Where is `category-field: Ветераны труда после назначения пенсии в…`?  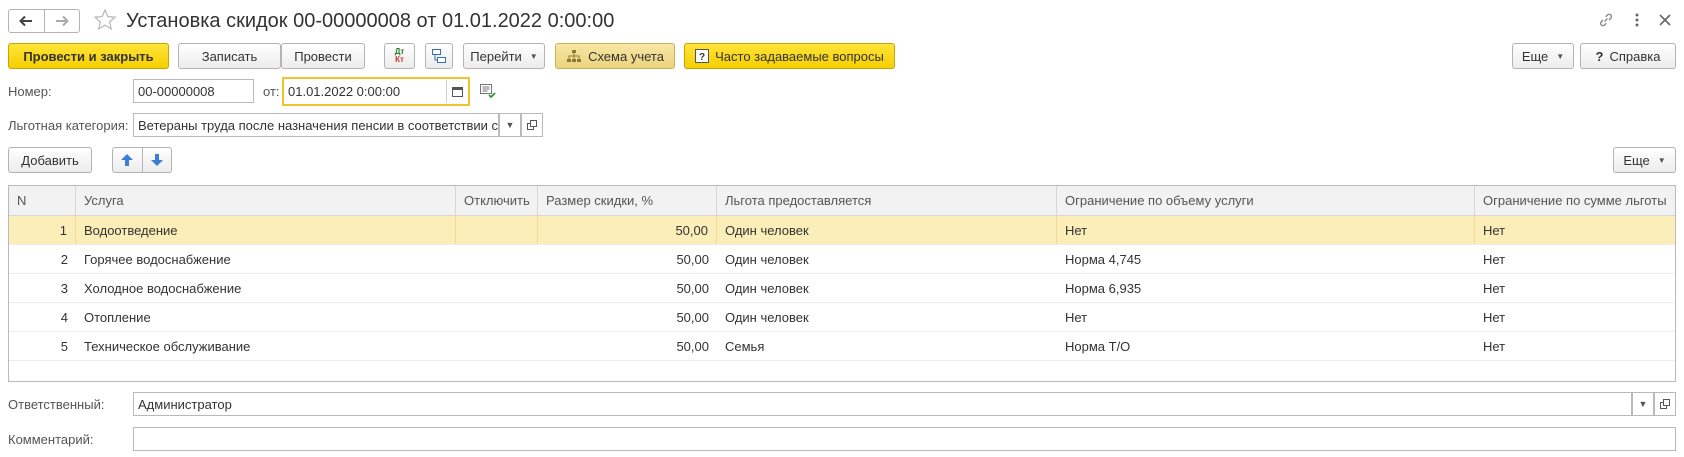 category-field: Ветераны труда после назначения пенсии в… is located at coordinates (316, 125).